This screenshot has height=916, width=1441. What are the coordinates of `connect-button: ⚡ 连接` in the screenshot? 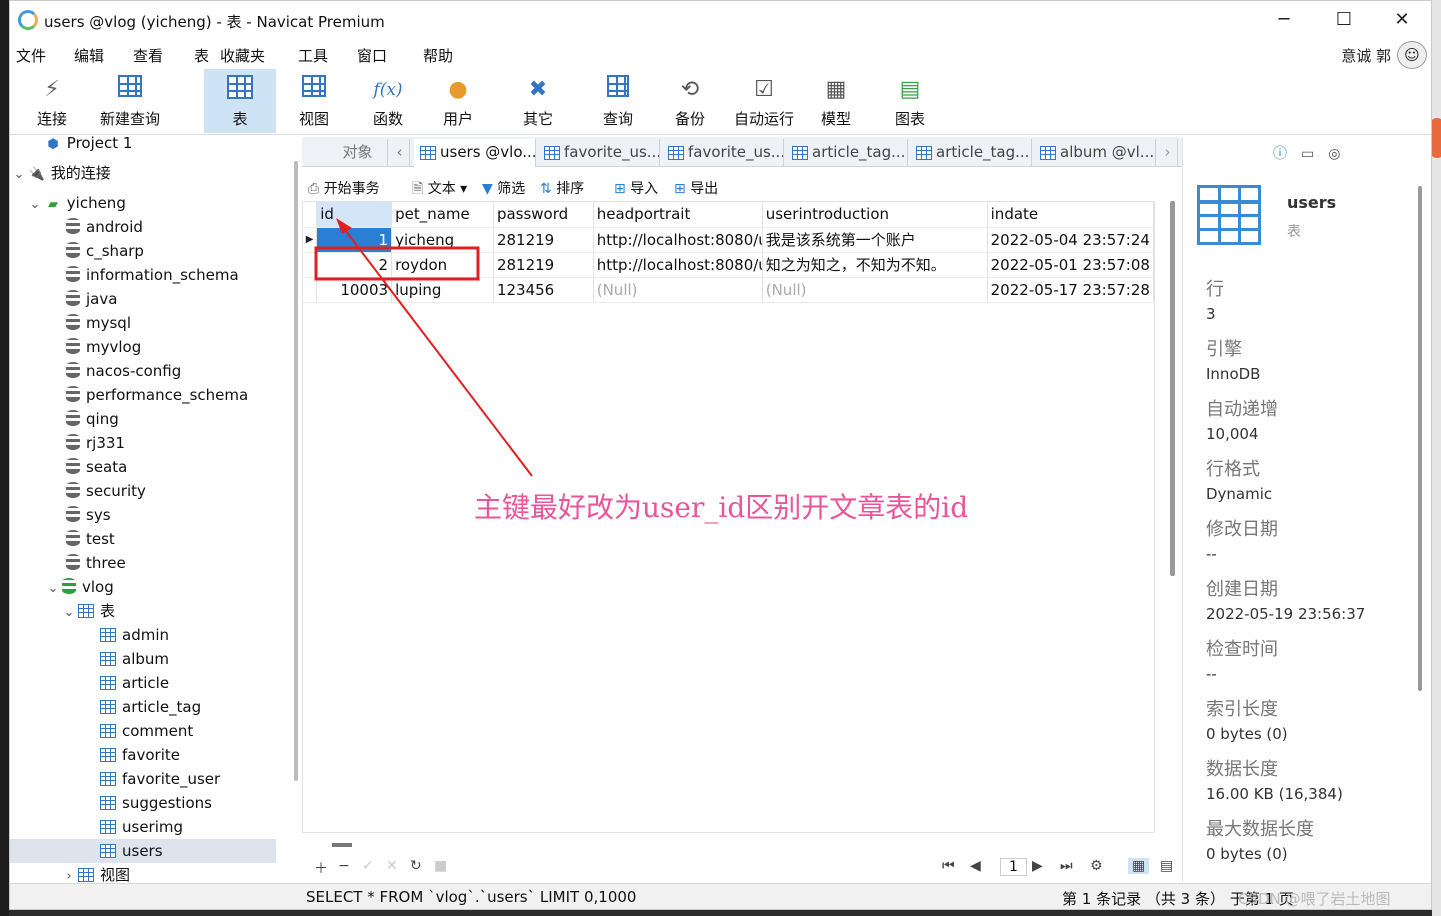 It's located at (52, 101).